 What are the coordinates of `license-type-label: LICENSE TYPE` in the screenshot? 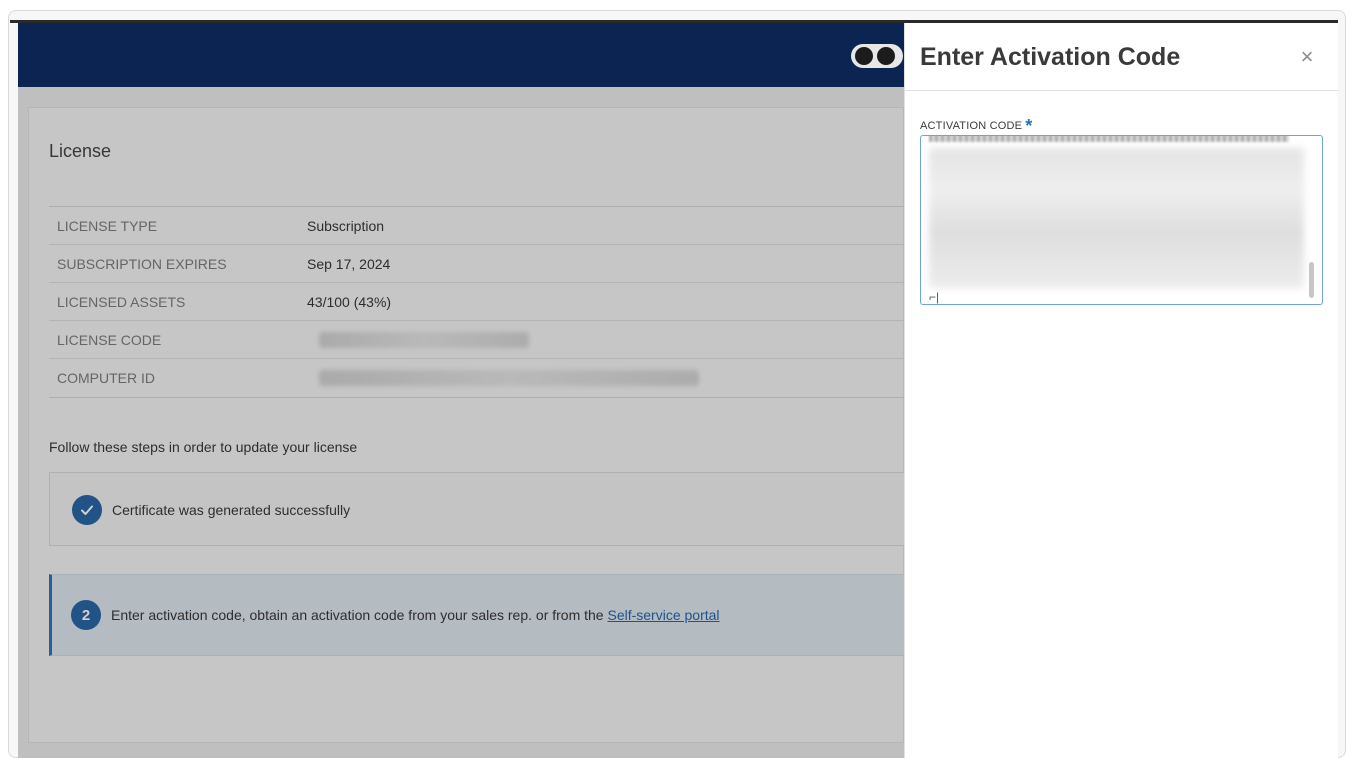 It's located at (107, 225).